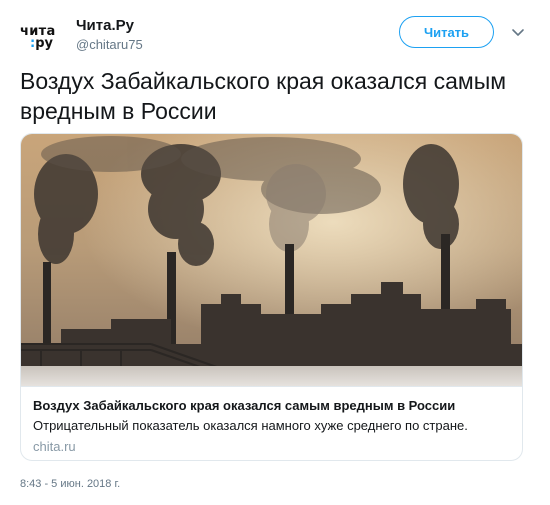 The height and width of the screenshot is (505, 550). What do you see at coordinates (70, 484) in the screenshot?
I see `tweet-timestamp: 8:43 - 5 июн. 2018 г.` at bounding box center [70, 484].